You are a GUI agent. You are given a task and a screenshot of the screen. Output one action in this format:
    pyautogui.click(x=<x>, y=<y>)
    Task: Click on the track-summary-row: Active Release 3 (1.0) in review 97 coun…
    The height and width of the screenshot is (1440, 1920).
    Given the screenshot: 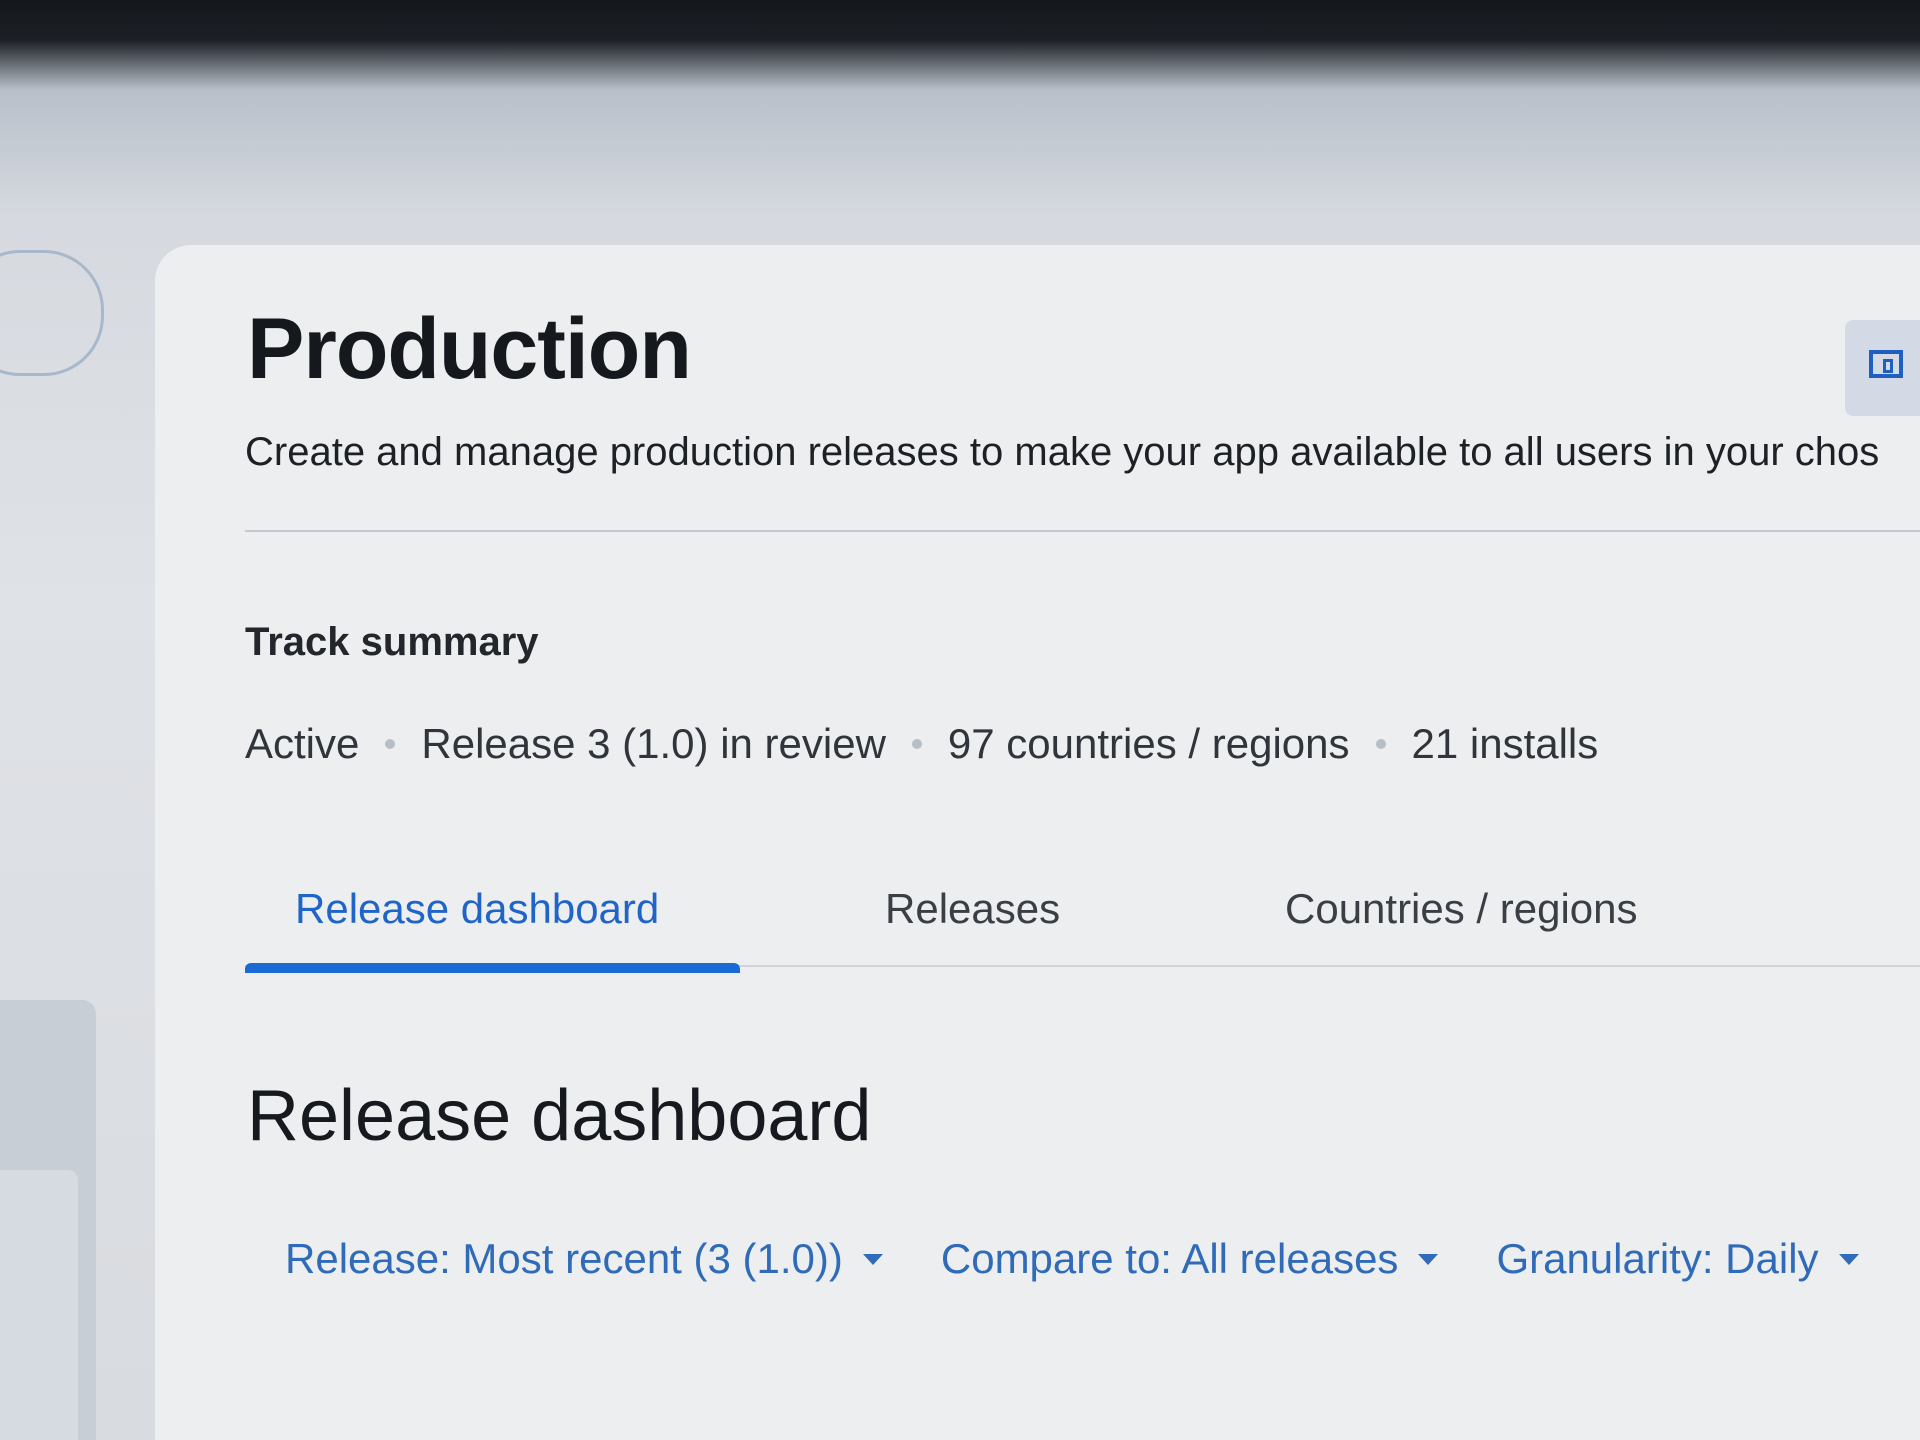 What is the action you would take?
    pyautogui.click(x=921, y=744)
    